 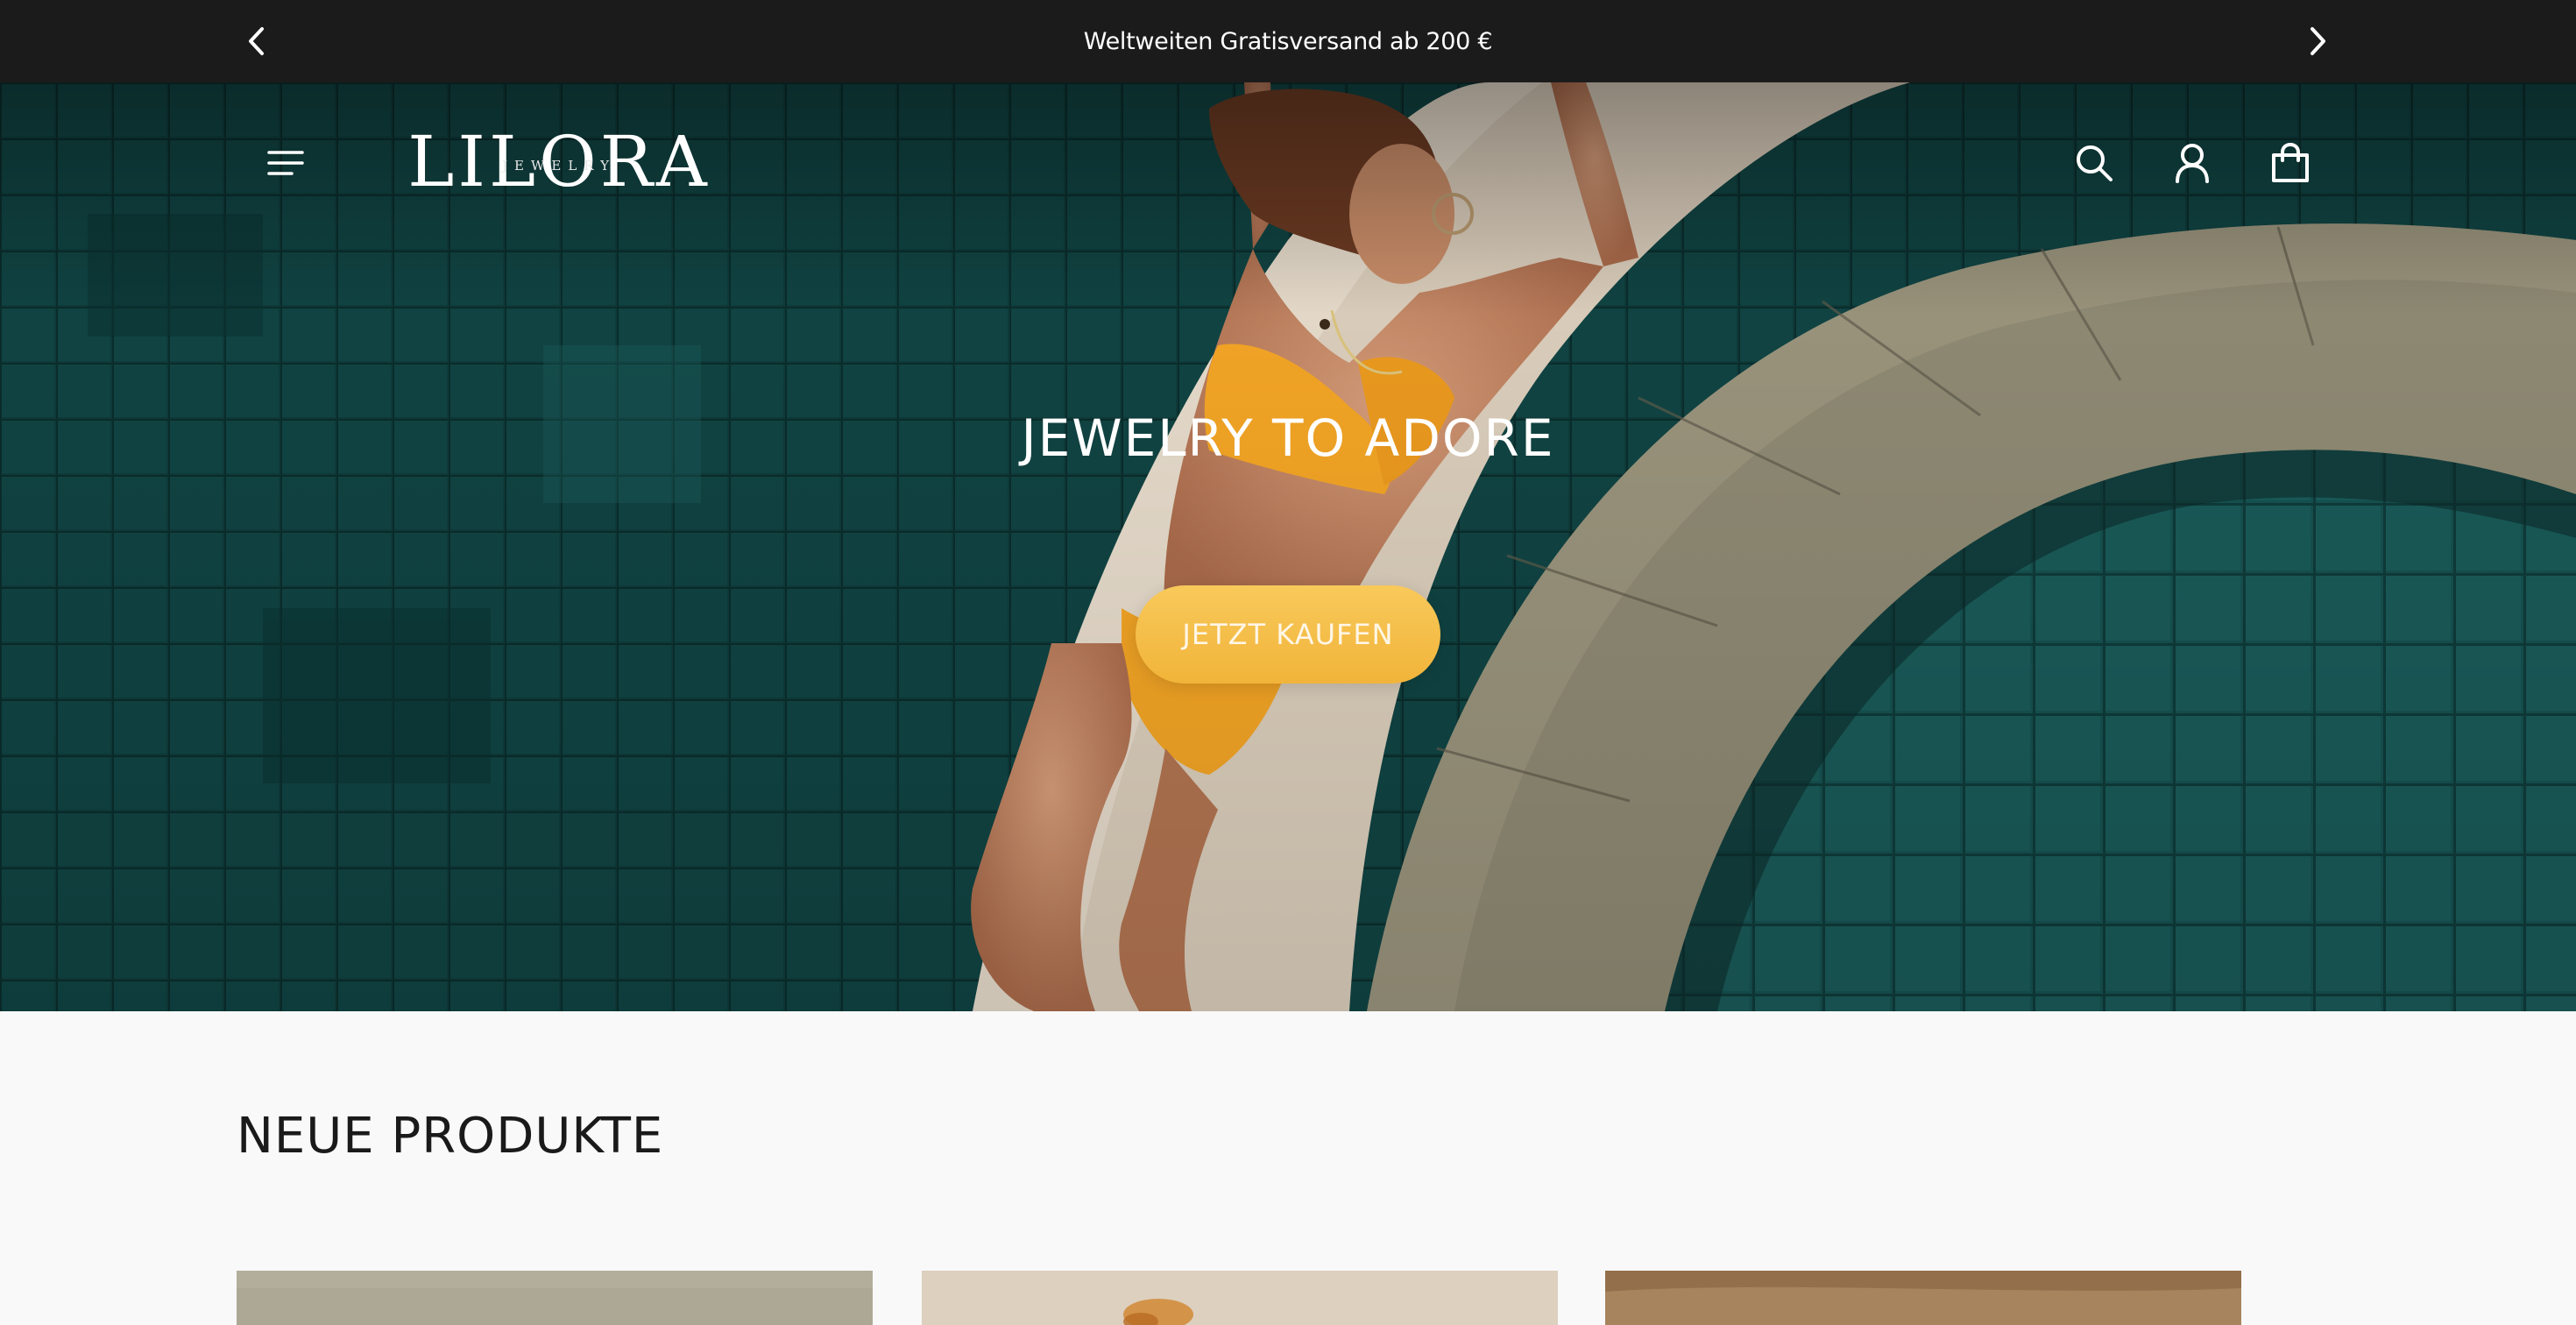 I want to click on user-icon, so click(x=2192, y=163).